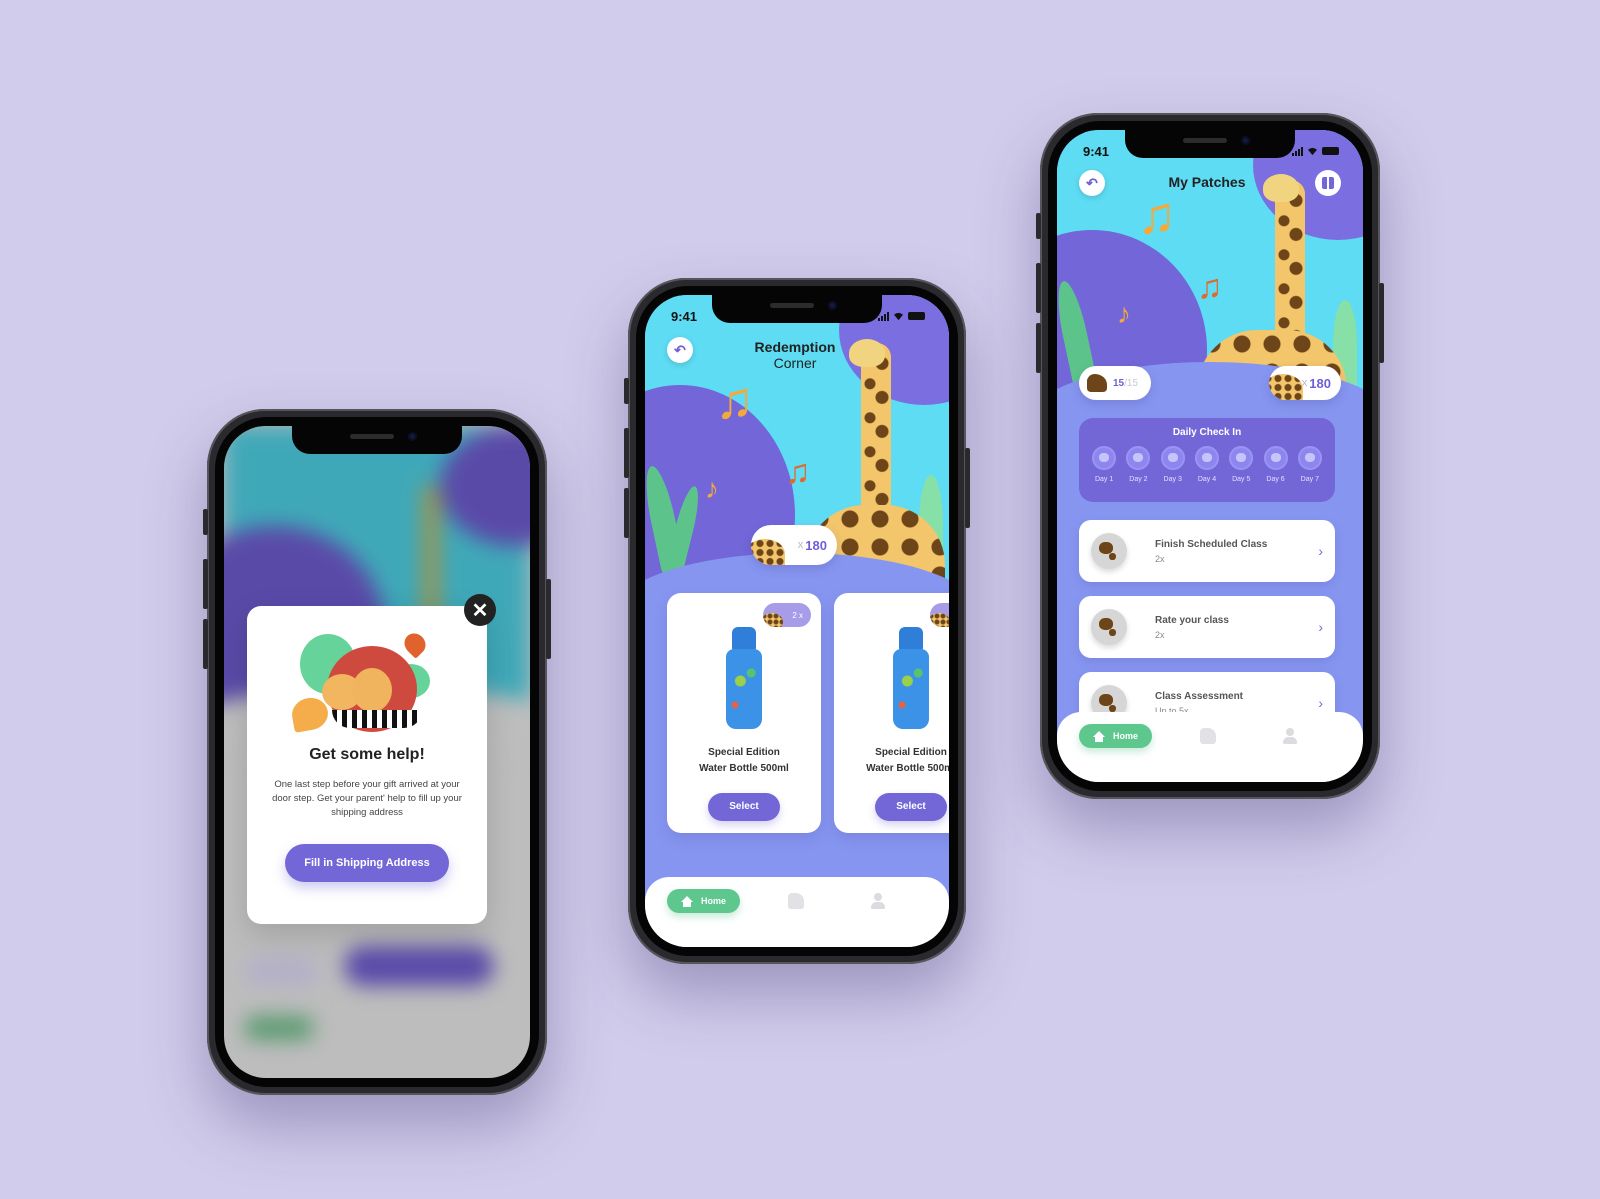 Image resolution: width=1600 pixels, height=1199 pixels. Describe the element at coordinates (480, 610) in the screenshot. I see `close-button: ✕` at that location.